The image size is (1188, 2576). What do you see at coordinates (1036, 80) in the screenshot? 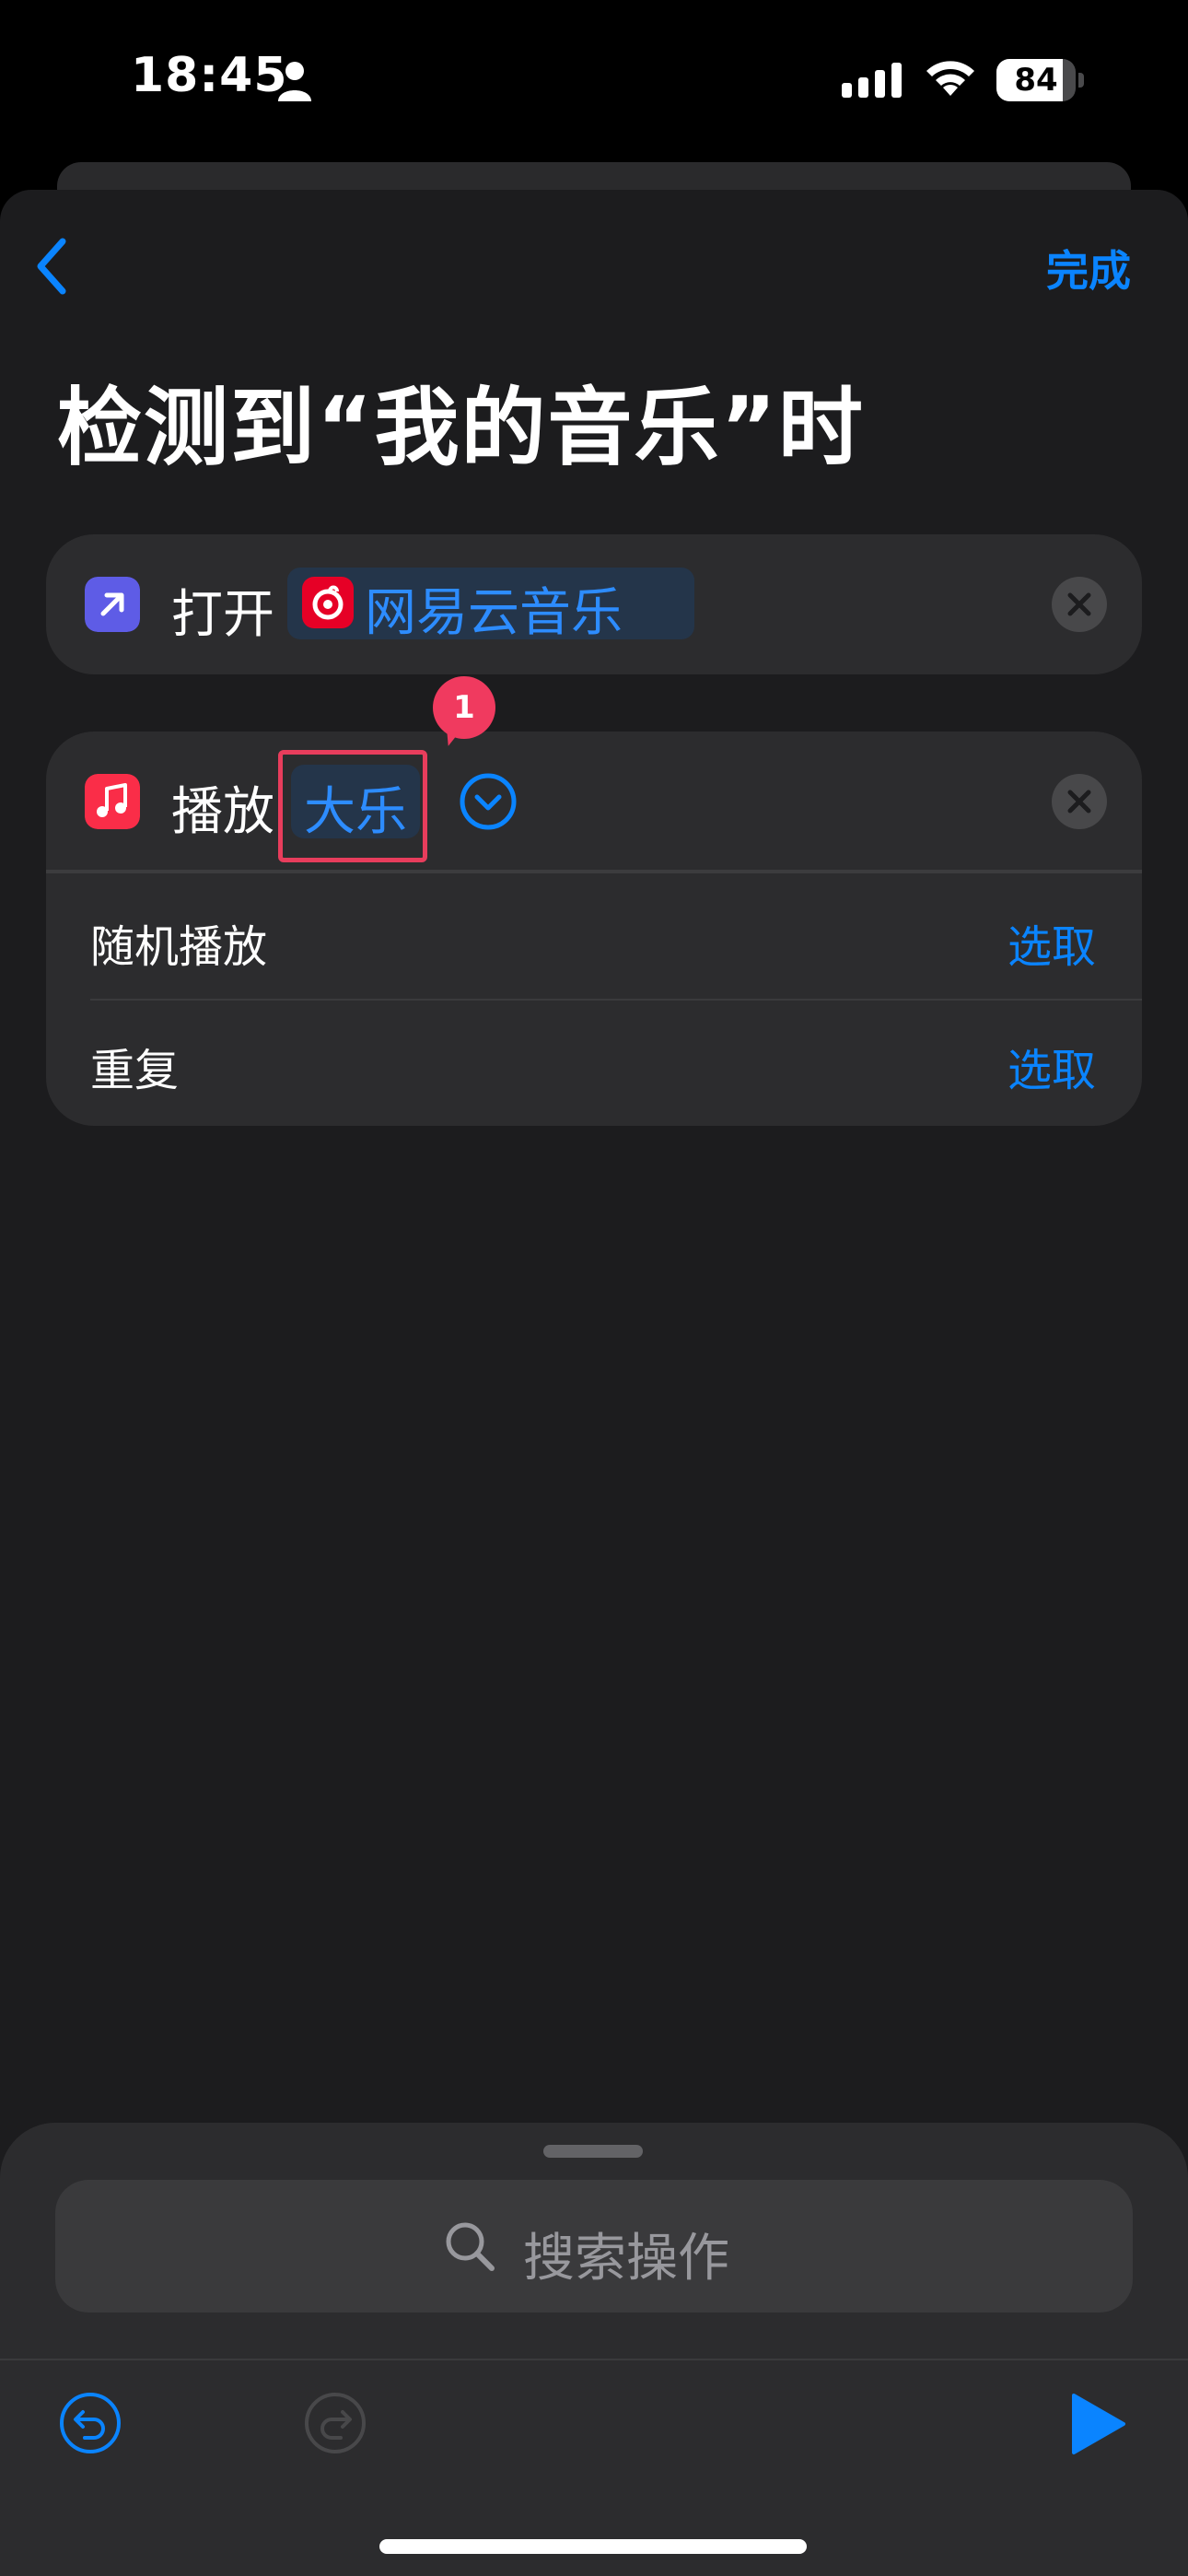
I see `battery-level: 84` at bounding box center [1036, 80].